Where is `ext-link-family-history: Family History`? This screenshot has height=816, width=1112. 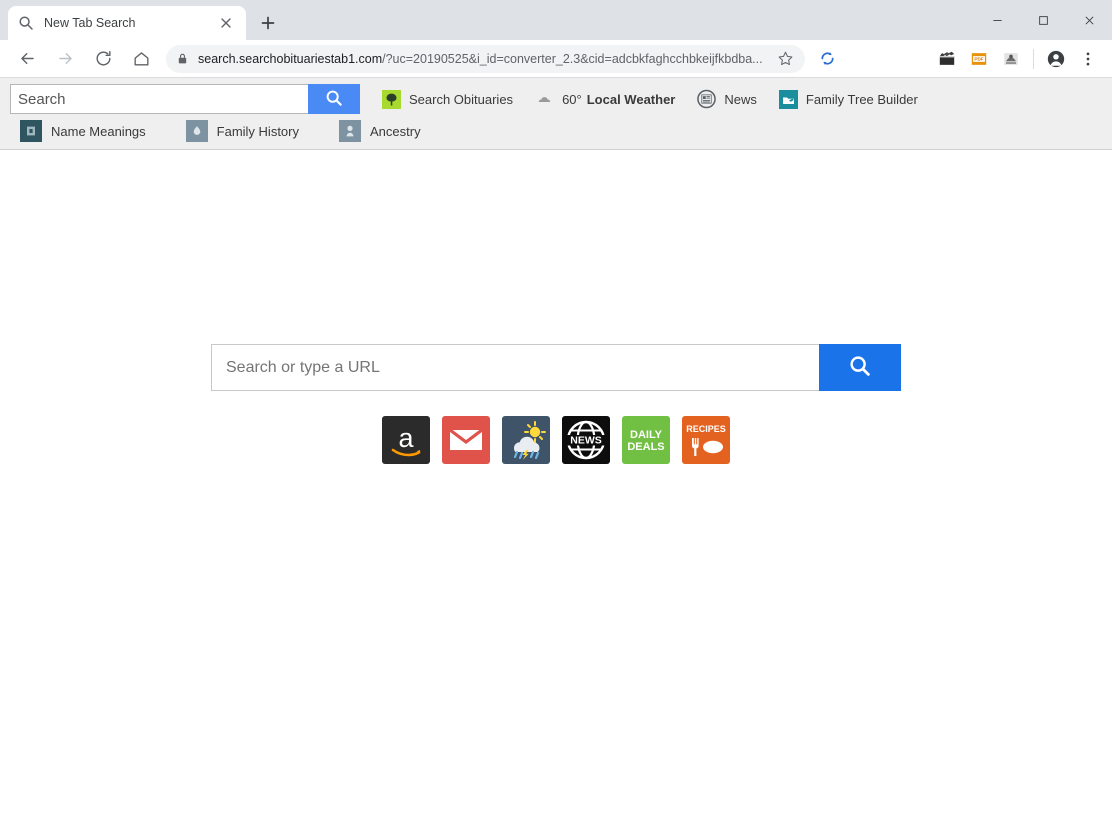 ext-link-family-history: Family History is located at coordinates (242, 131).